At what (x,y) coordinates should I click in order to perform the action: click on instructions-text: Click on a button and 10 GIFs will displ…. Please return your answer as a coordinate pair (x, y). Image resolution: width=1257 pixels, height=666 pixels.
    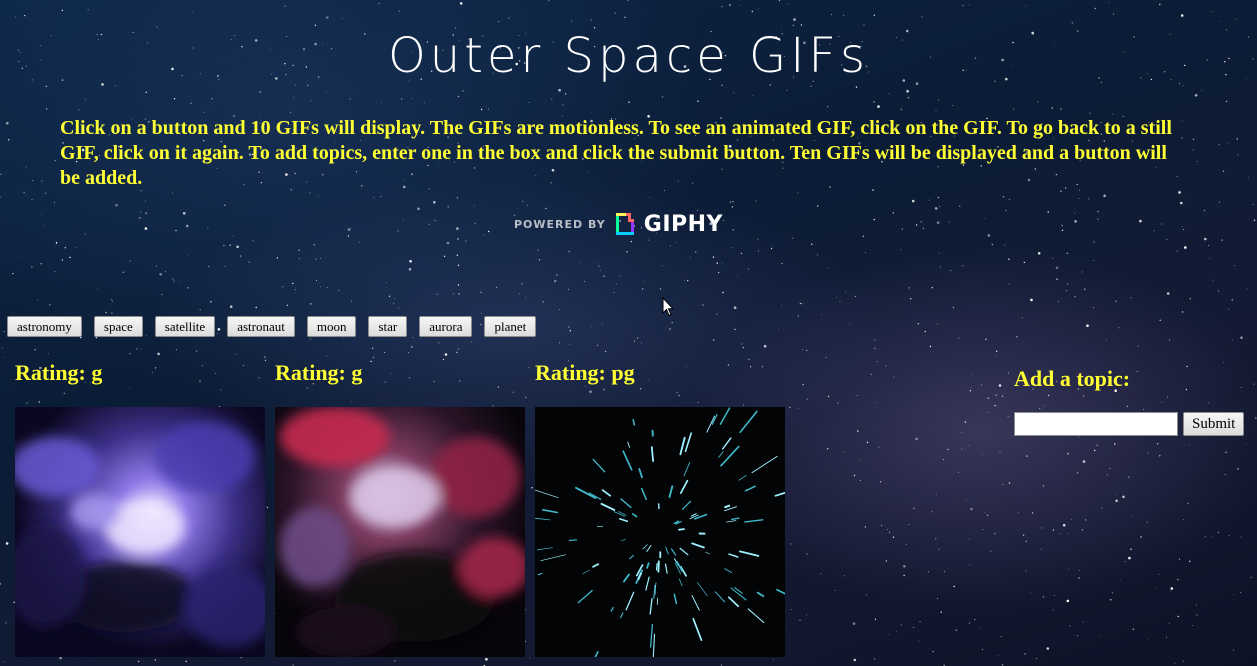
    Looking at the image, I should click on (616, 153).